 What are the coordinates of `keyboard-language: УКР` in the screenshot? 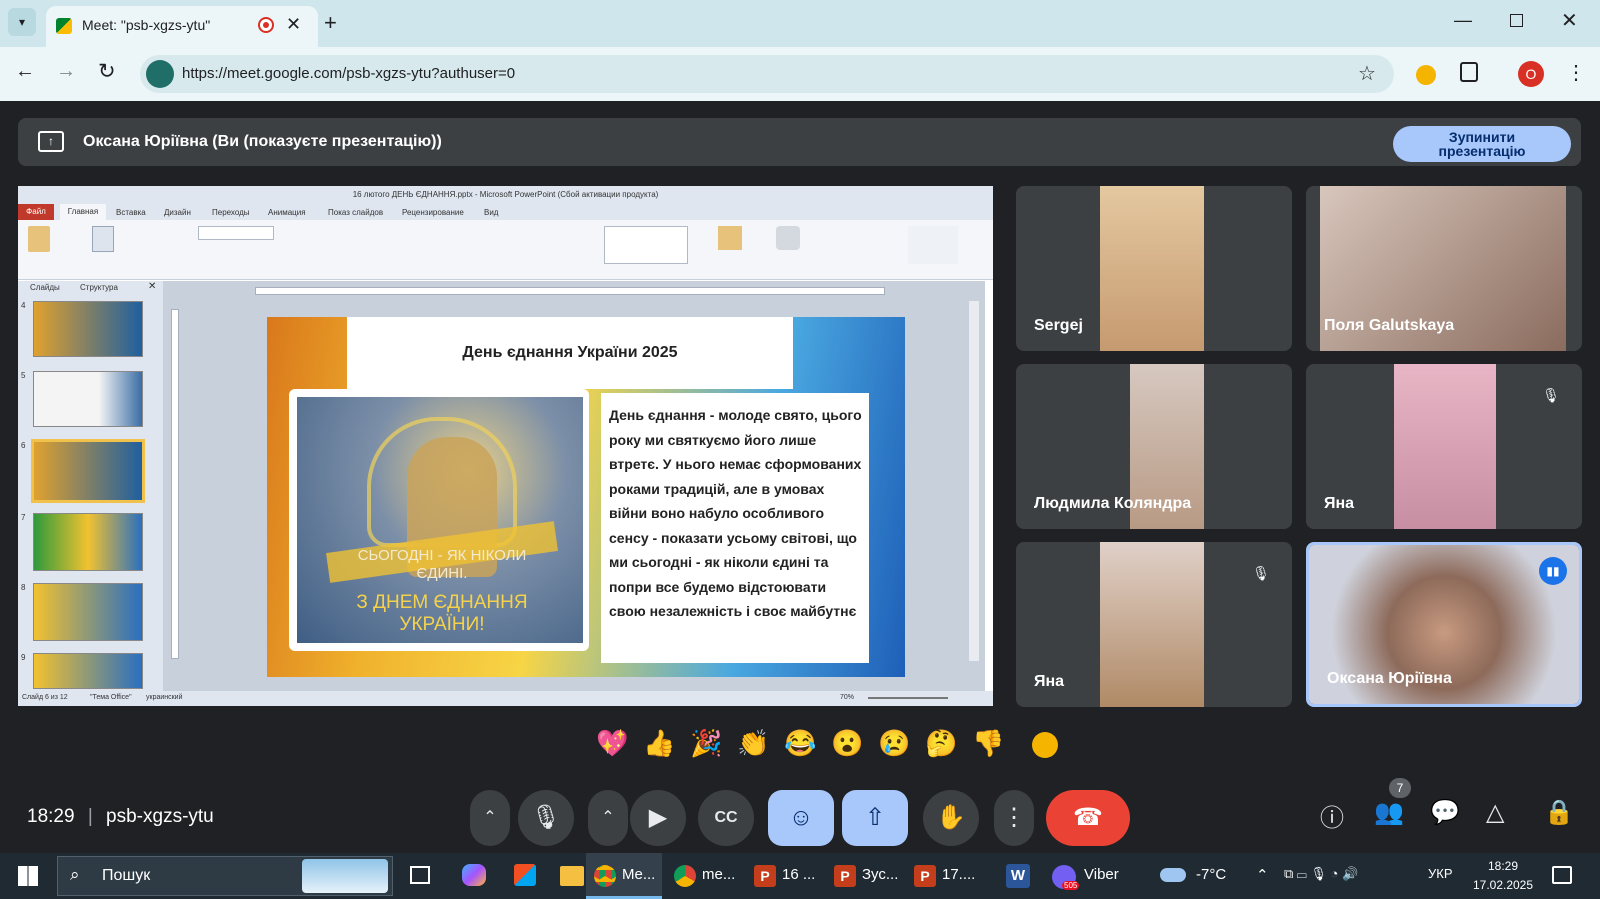 It's located at (1440, 873).